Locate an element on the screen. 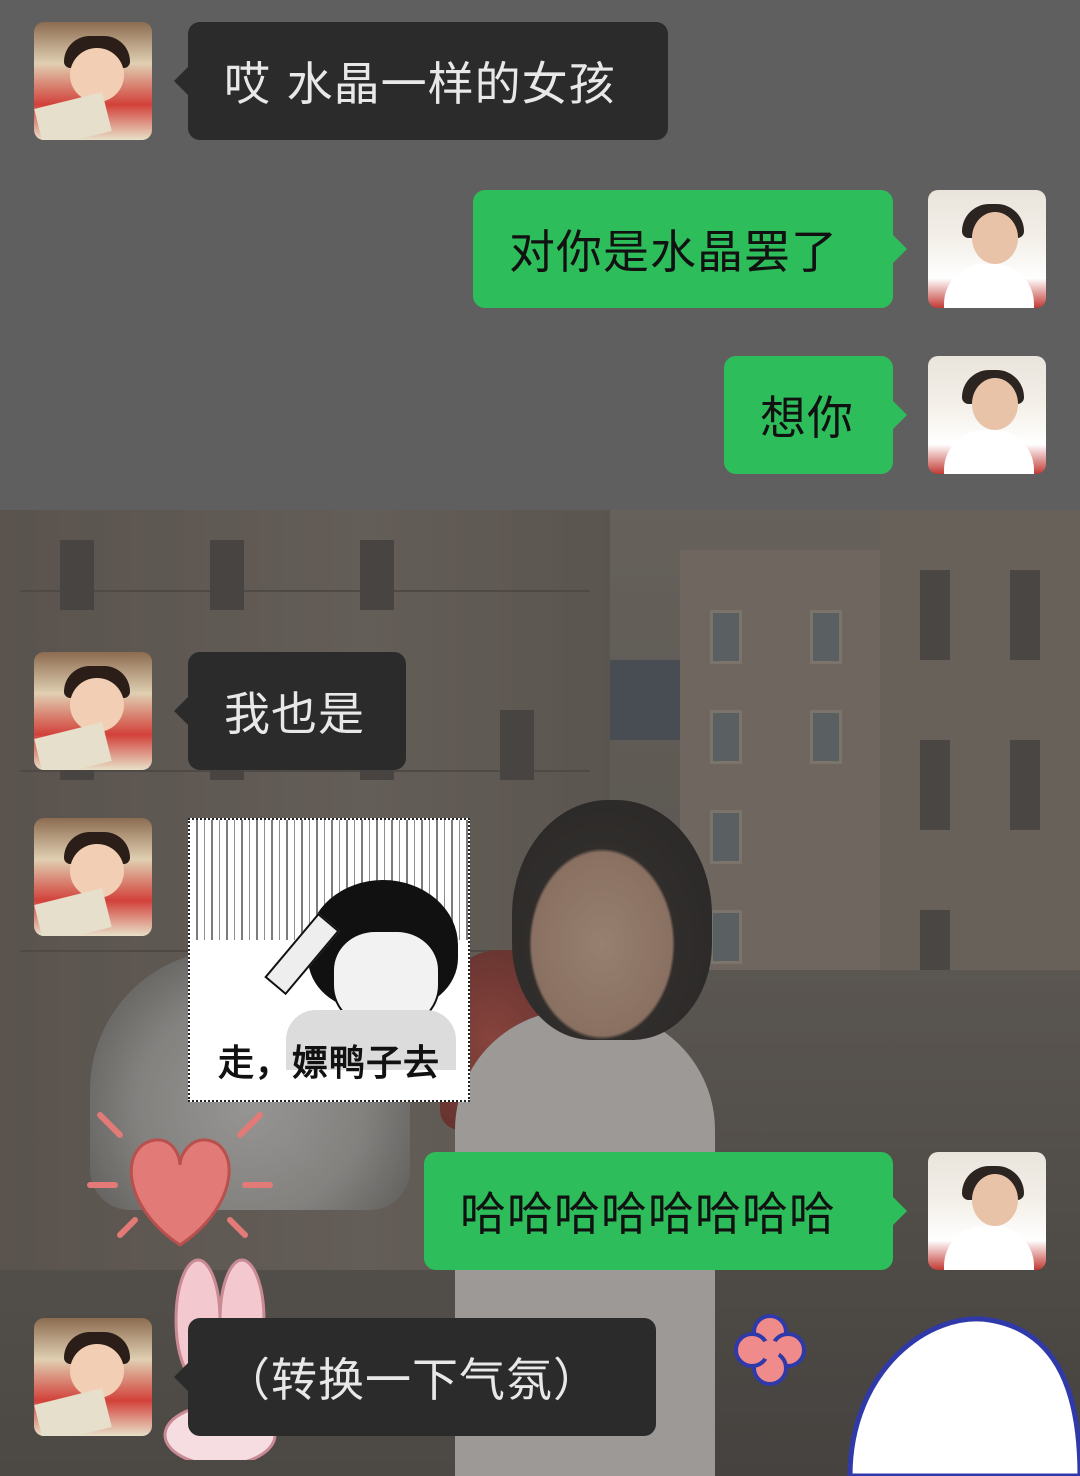 The width and height of the screenshot is (1080, 1476). received-message-bubble: 哎 水晶一样的女孩 is located at coordinates (421, 81).